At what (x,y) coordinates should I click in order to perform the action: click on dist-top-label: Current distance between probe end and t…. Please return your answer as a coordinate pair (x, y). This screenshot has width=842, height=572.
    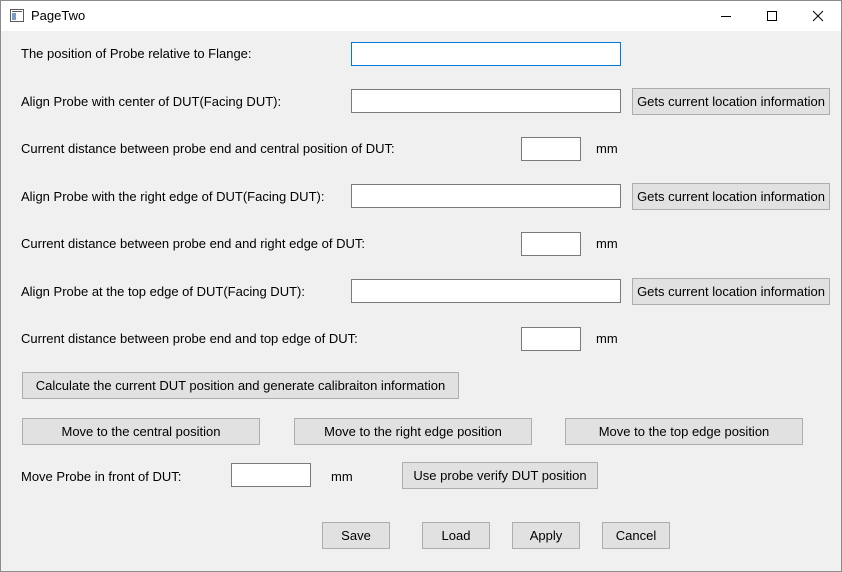
    Looking at the image, I should click on (189, 338).